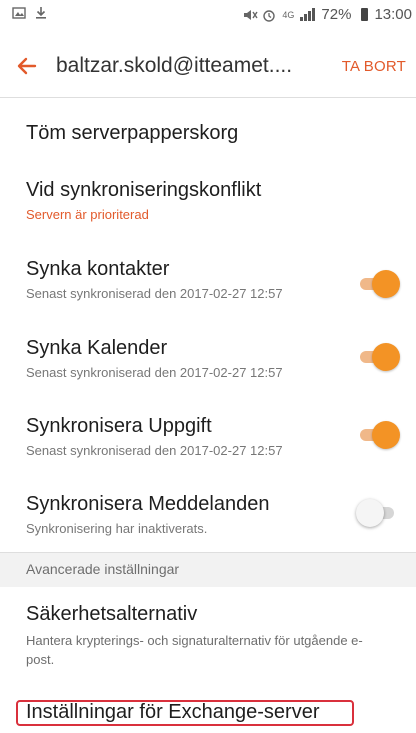  What do you see at coordinates (365, 14) in the screenshot?
I see `battery-icon` at bounding box center [365, 14].